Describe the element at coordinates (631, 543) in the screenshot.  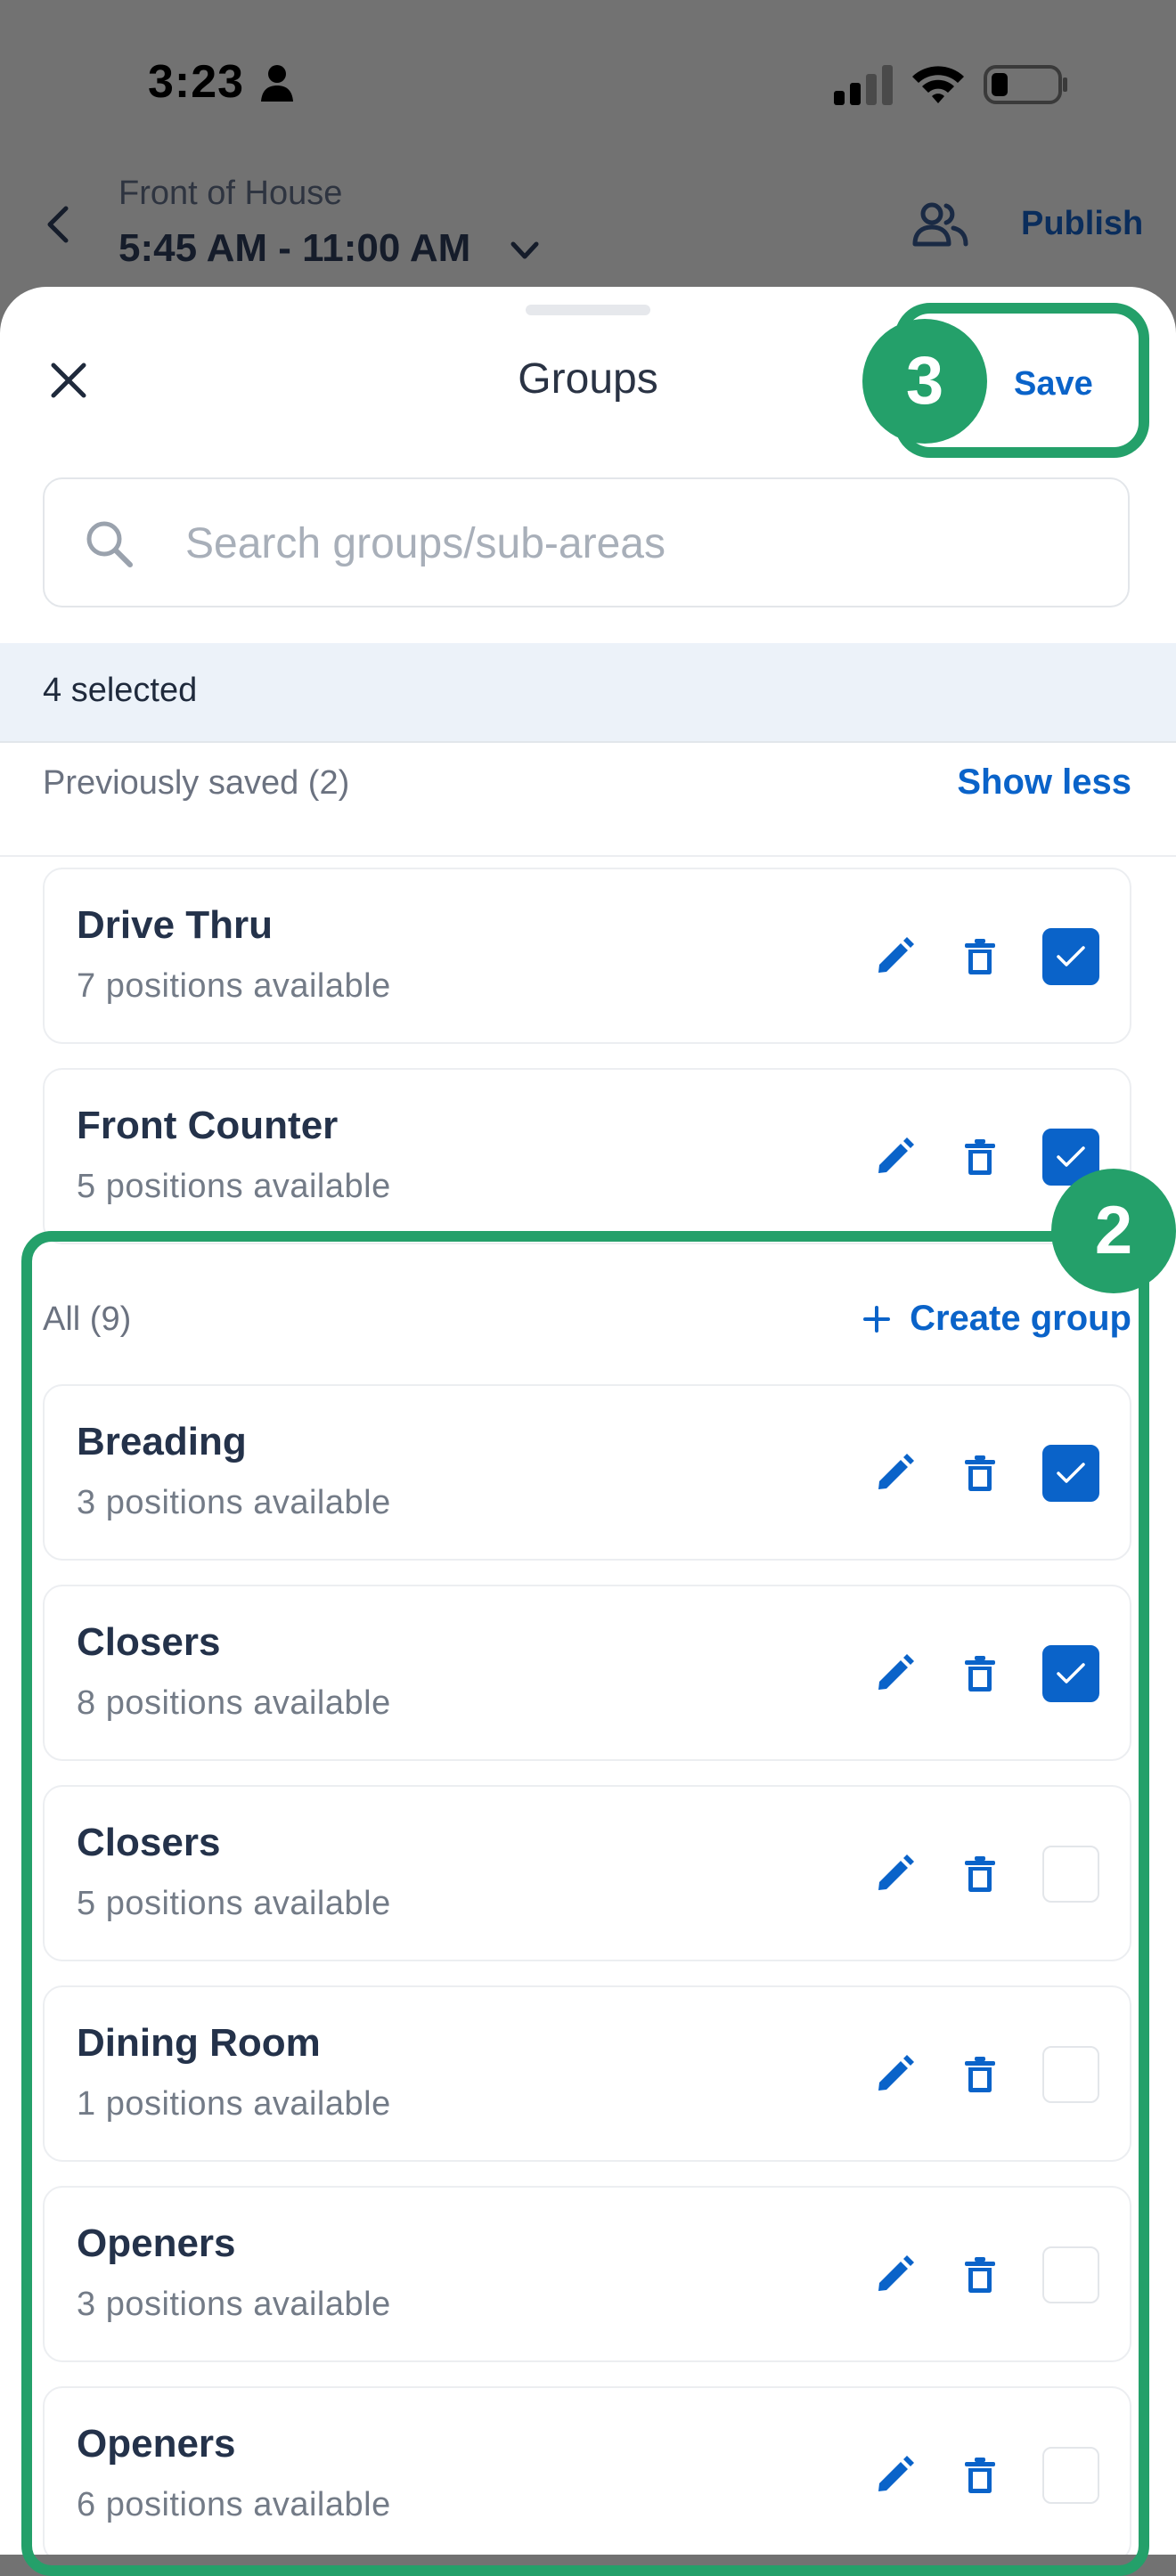
I see `search-input` at that location.